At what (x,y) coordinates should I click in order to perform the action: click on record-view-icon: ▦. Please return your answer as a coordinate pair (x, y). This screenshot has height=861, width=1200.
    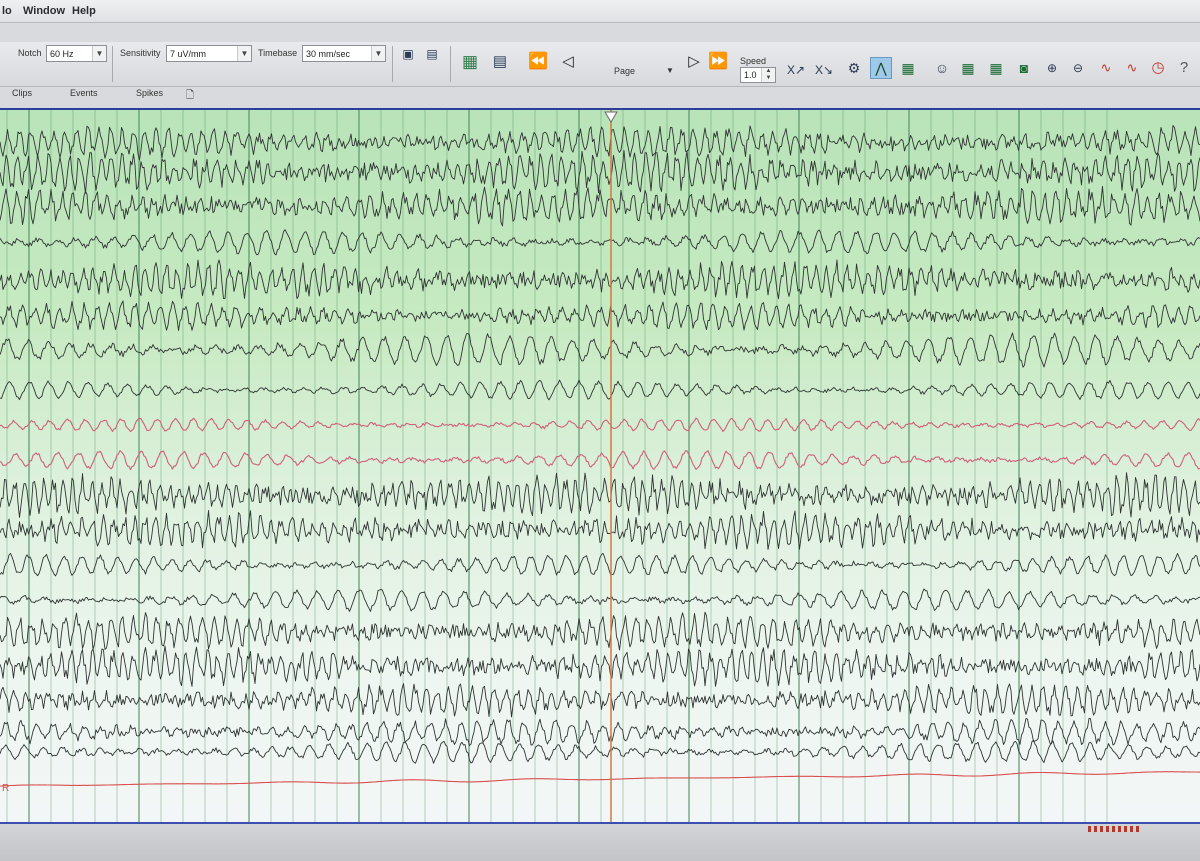
    Looking at the image, I should click on (470, 62).